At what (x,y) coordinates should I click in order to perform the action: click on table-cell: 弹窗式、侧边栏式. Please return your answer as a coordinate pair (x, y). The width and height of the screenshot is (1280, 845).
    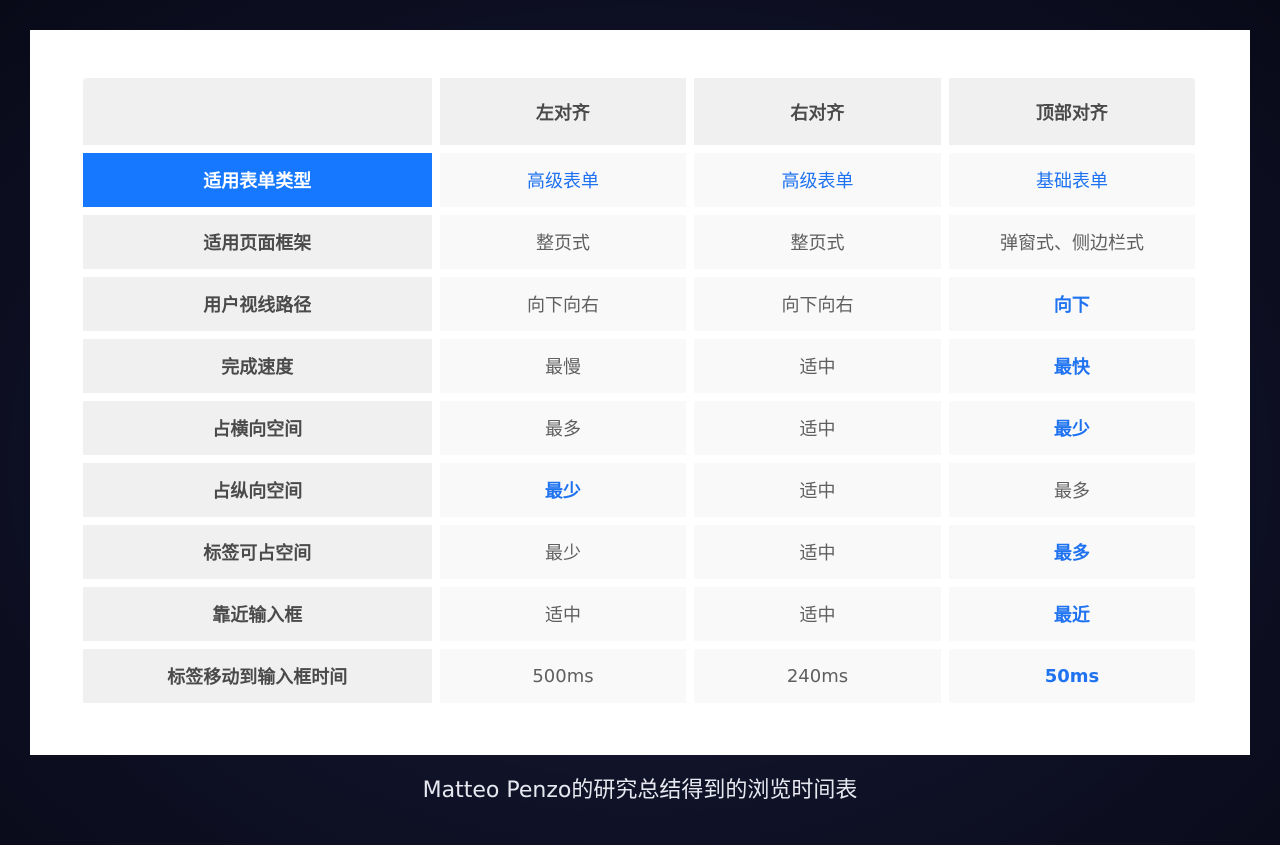
    Looking at the image, I should click on (1072, 242).